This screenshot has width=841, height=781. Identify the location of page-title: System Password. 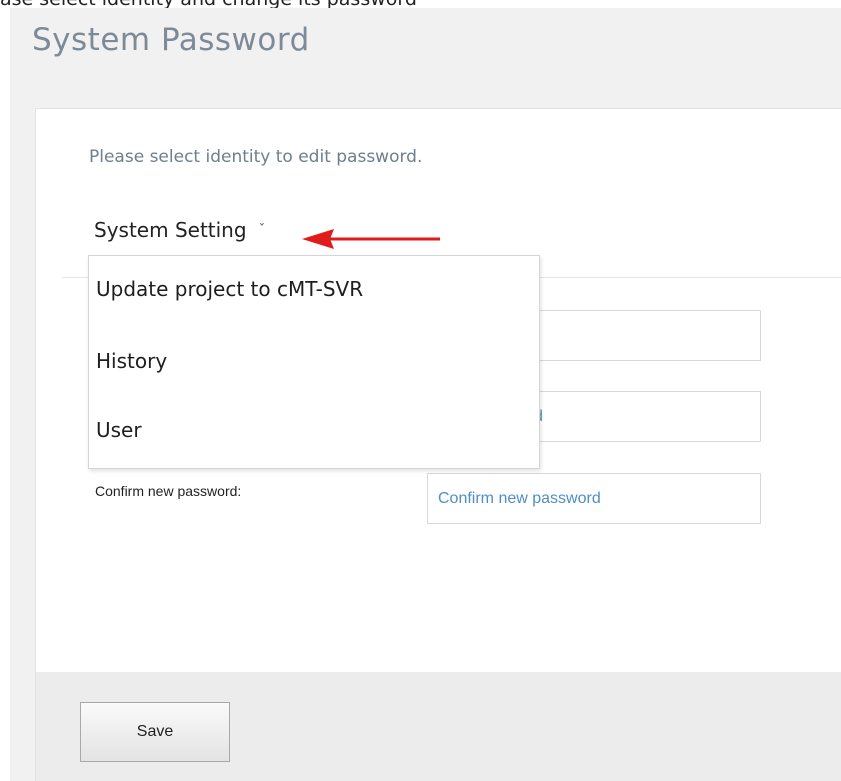
(171, 40).